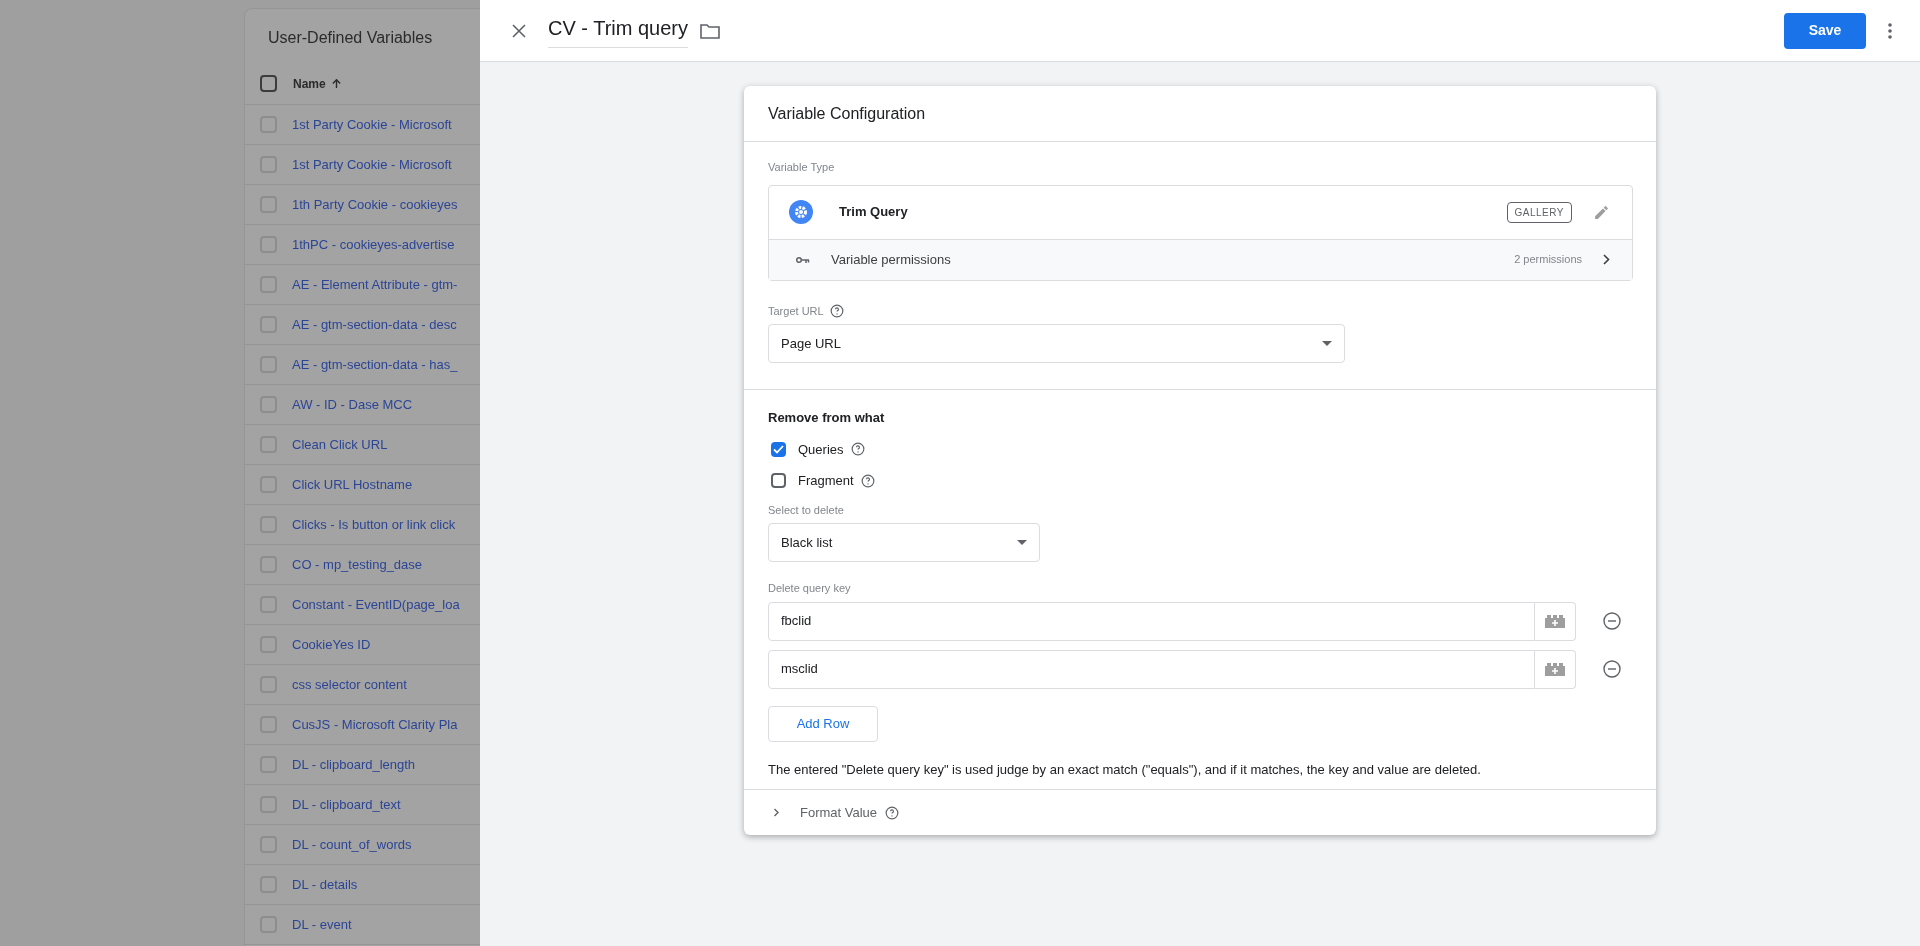 The image size is (1920, 946). What do you see at coordinates (904, 542) in the screenshot?
I see `select-to-delete-dropdown: Black list` at bounding box center [904, 542].